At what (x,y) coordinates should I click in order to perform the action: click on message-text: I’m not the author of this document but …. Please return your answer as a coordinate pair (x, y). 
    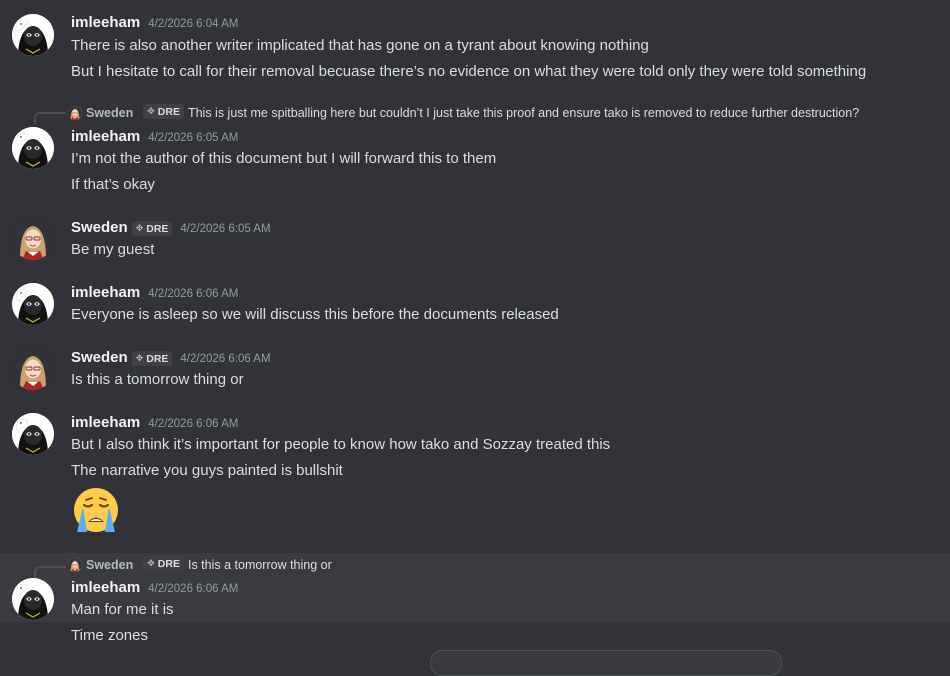
    Looking at the image, I should click on (284, 158).